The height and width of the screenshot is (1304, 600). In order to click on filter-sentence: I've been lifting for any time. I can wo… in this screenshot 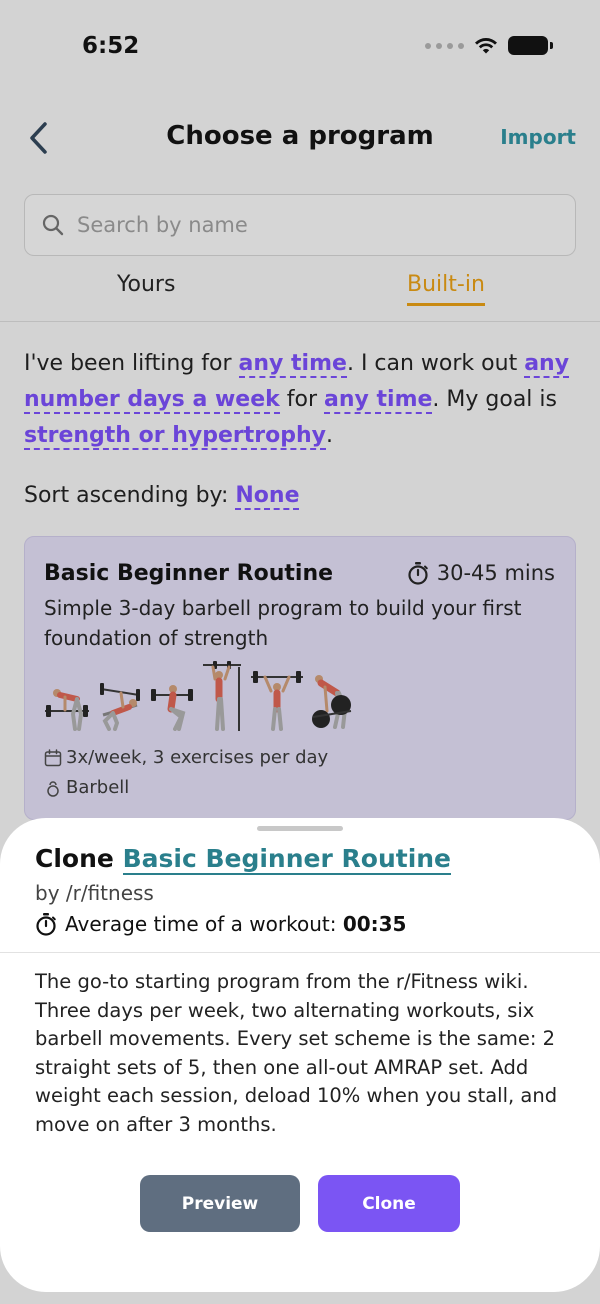, I will do `click(302, 400)`.